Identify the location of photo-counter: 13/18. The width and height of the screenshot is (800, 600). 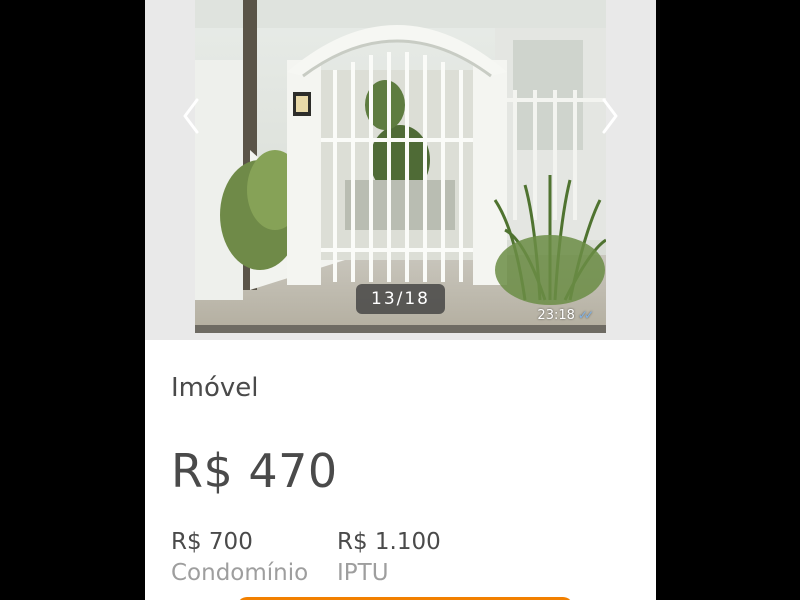
(400, 299).